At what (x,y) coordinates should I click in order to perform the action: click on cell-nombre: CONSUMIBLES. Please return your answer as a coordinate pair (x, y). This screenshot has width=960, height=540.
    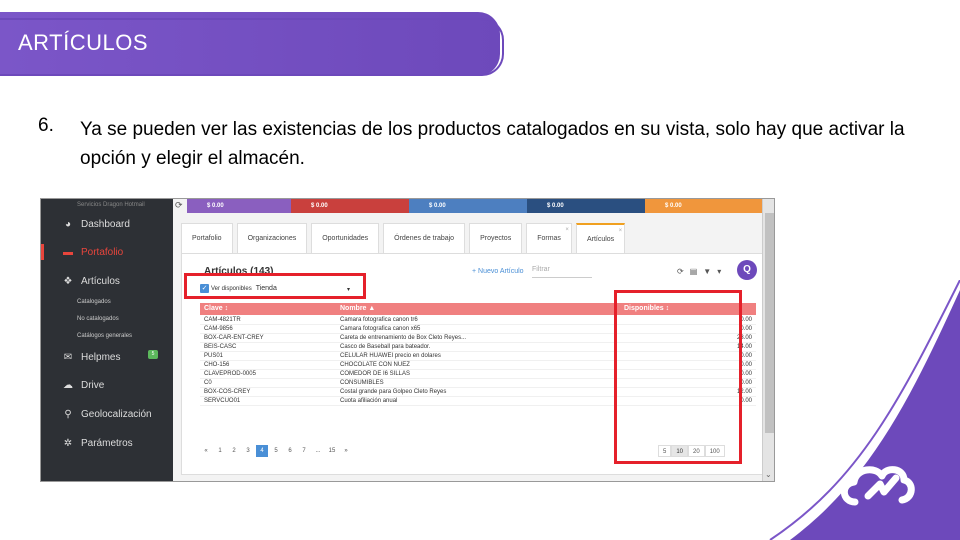
    Looking at the image, I should click on (362, 383).